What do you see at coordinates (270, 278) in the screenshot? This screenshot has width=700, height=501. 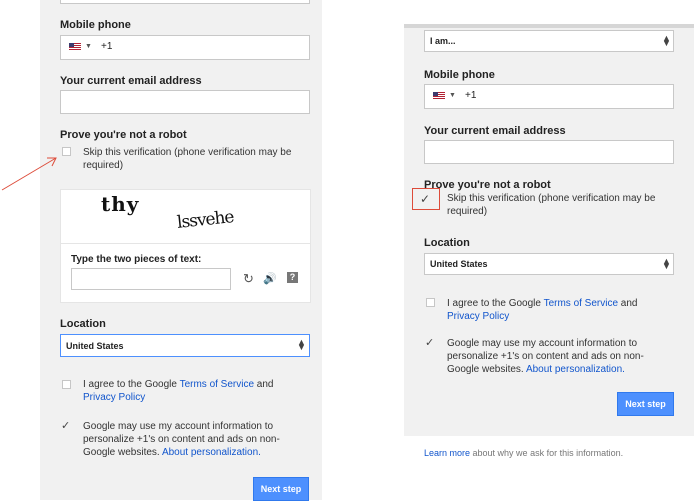 I see `audio-icon: 🔊` at bounding box center [270, 278].